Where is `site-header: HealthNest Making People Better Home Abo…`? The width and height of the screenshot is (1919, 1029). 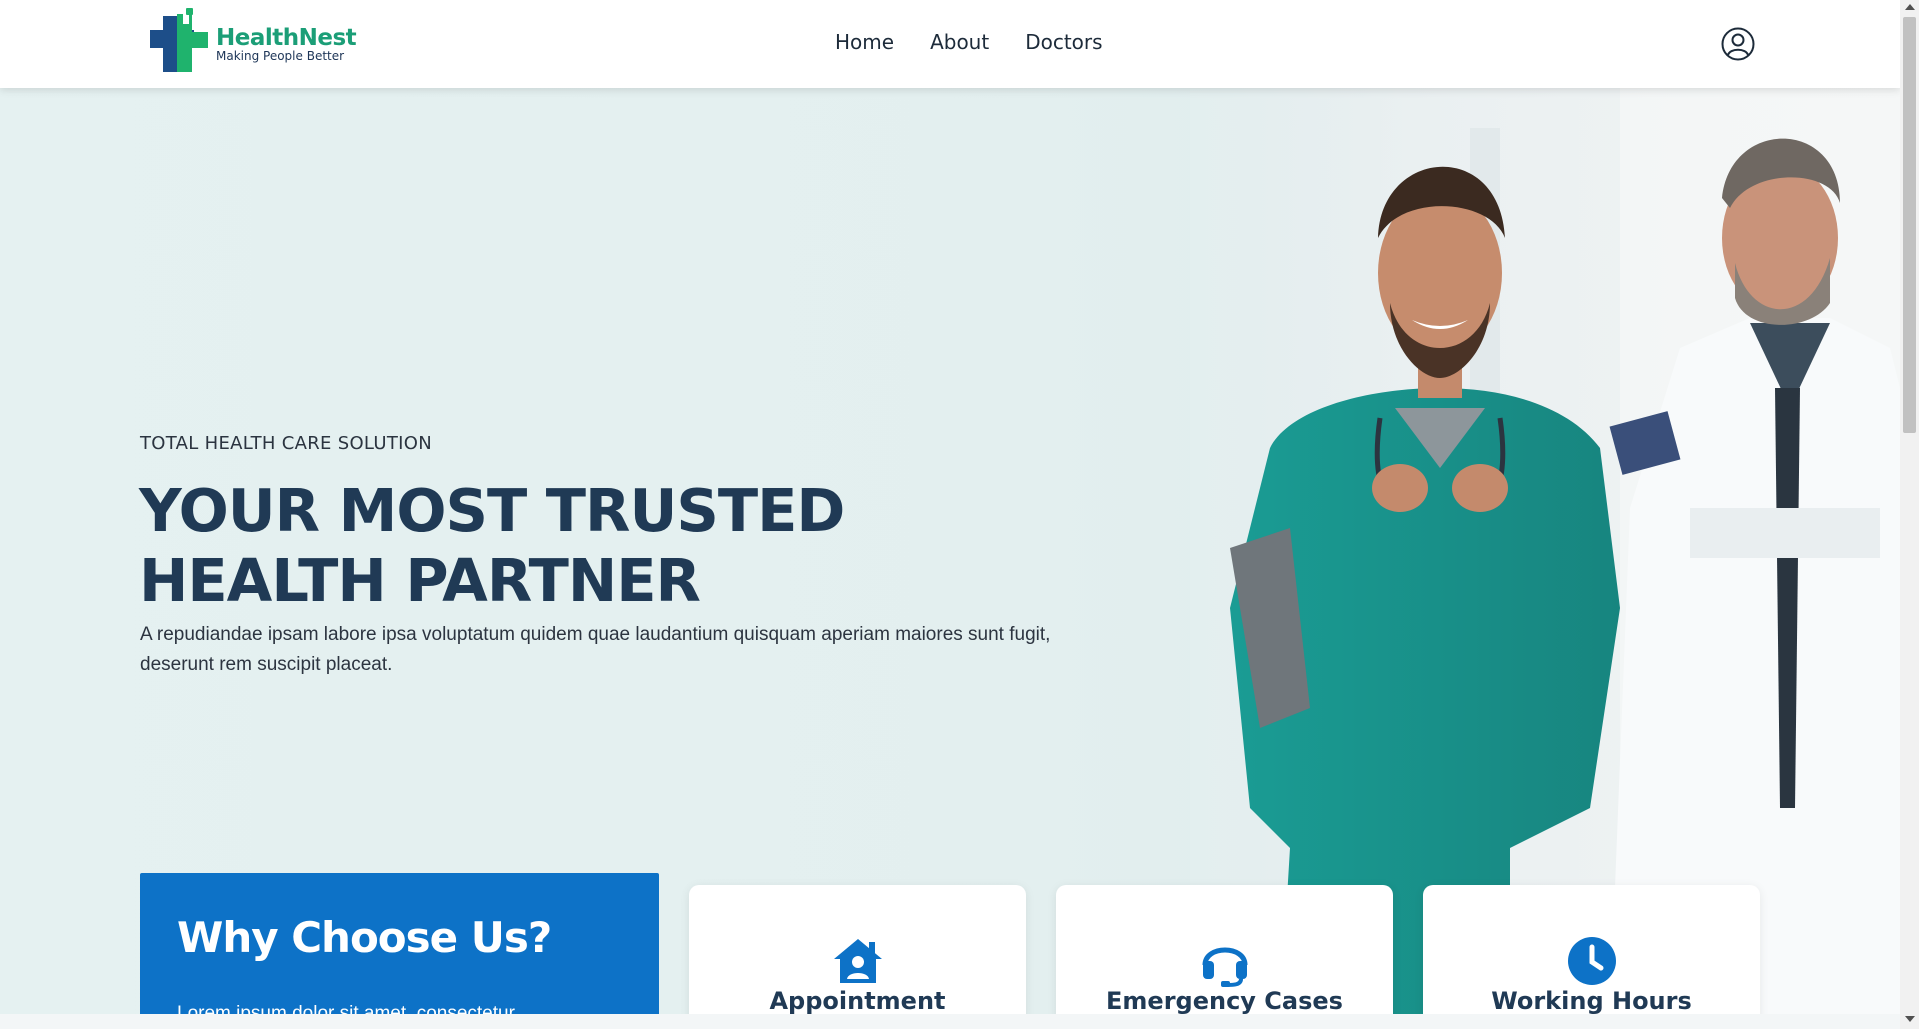 site-header: HealthNest Making People Better Home Abo… is located at coordinates (950, 44).